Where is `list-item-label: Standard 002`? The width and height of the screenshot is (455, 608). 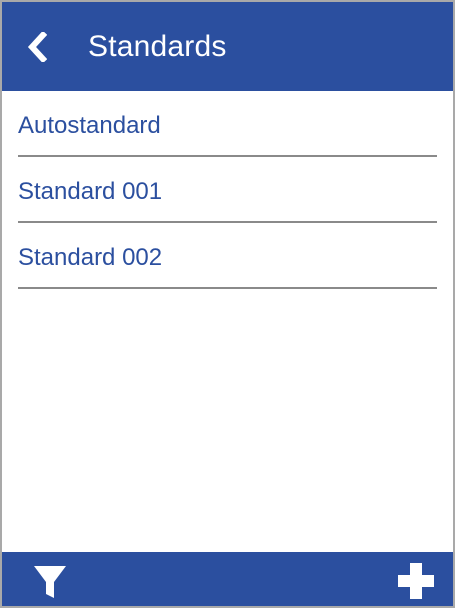 list-item-label: Standard 002 is located at coordinates (90, 257).